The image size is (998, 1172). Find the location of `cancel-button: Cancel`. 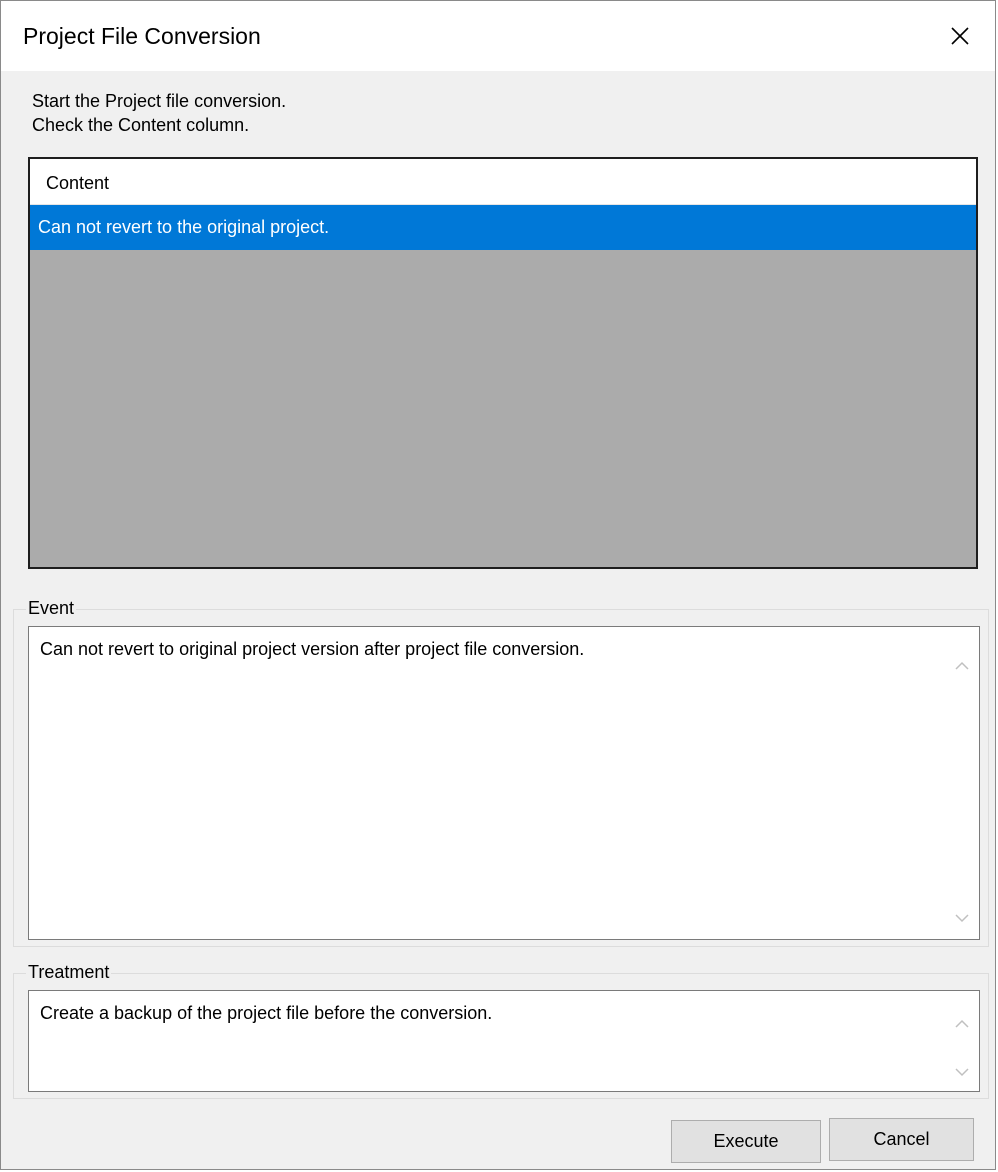

cancel-button: Cancel is located at coordinates (901, 1139).